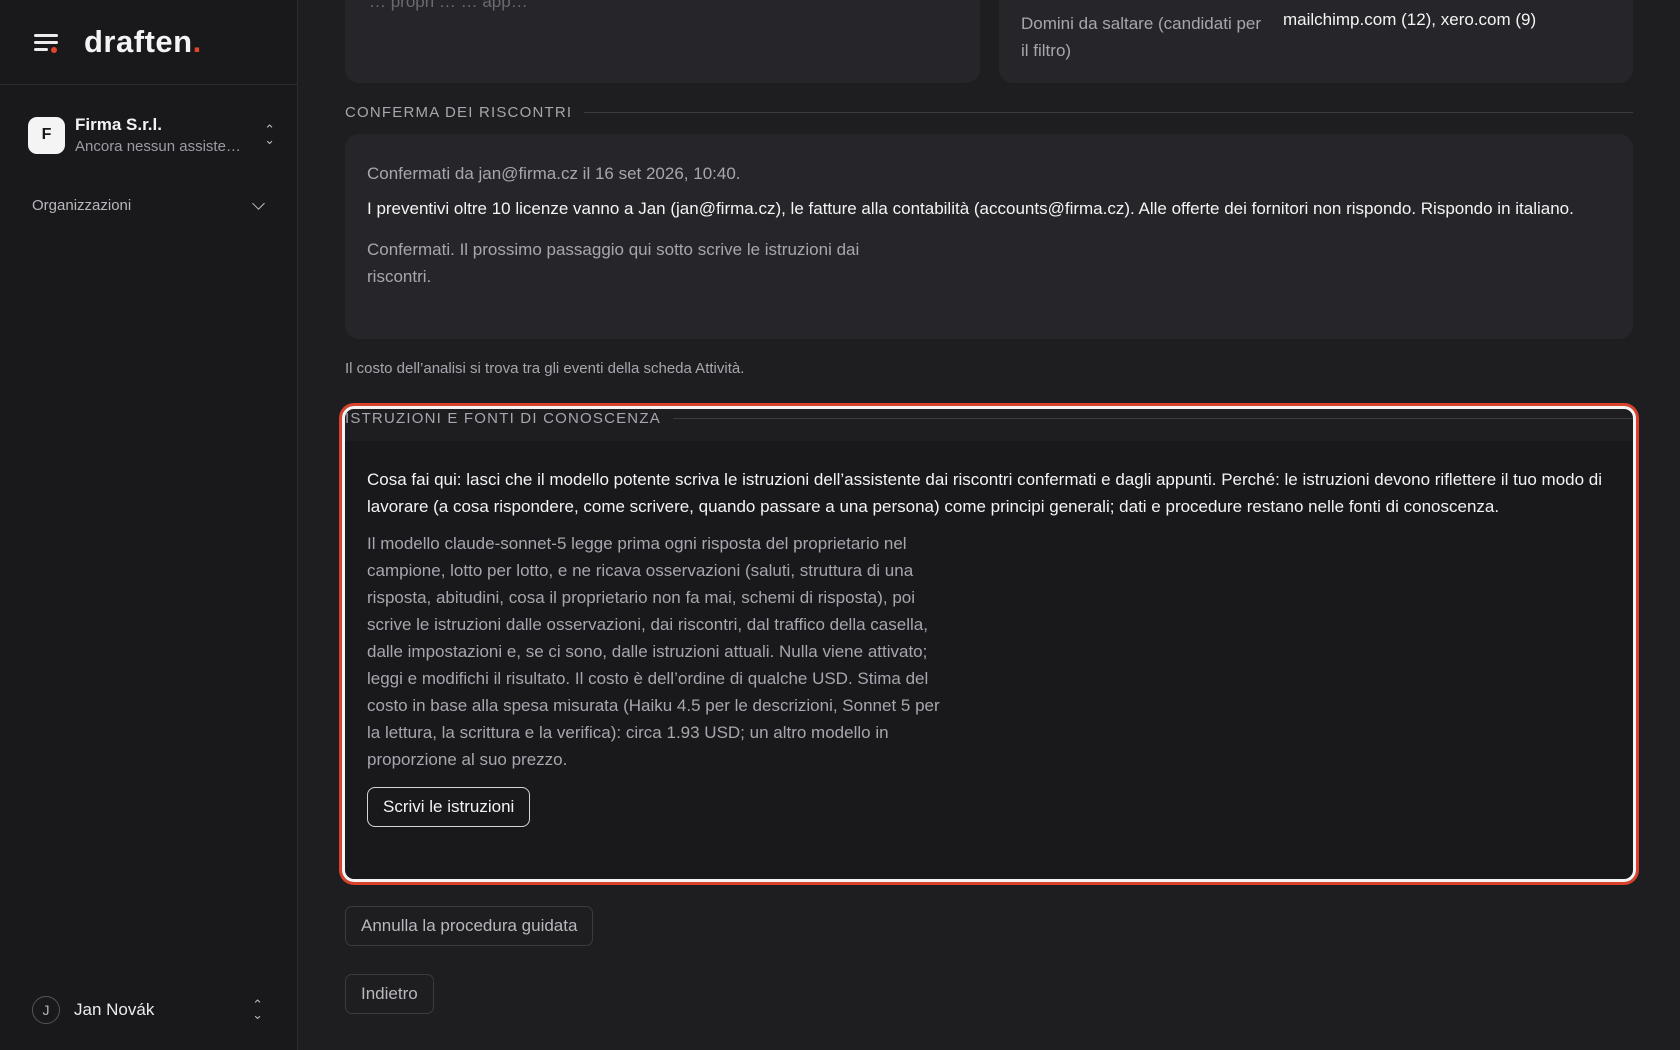 This screenshot has height=1050, width=1680. What do you see at coordinates (258, 203) in the screenshot?
I see `chevron-down-icon` at bounding box center [258, 203].